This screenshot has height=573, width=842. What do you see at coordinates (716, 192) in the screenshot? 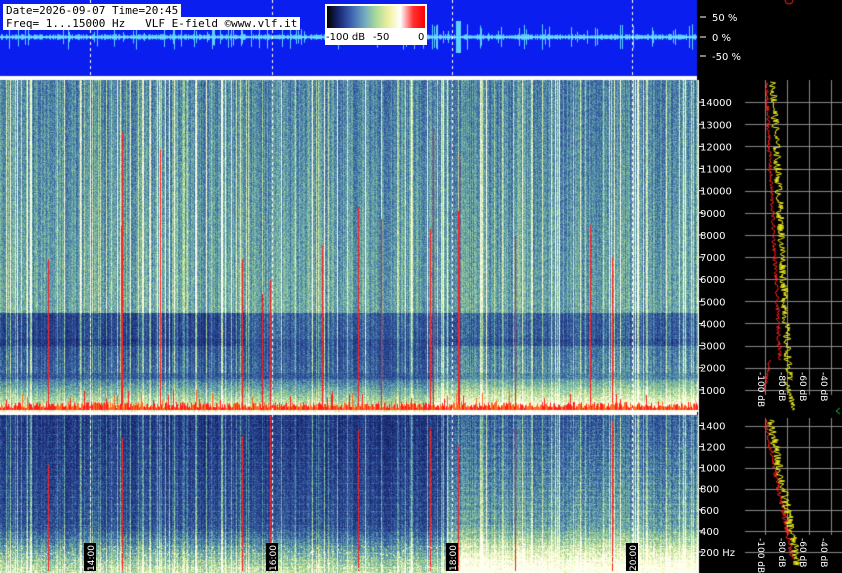
I see `freq-tick-label: 10000` at bounding box center [716, 192].